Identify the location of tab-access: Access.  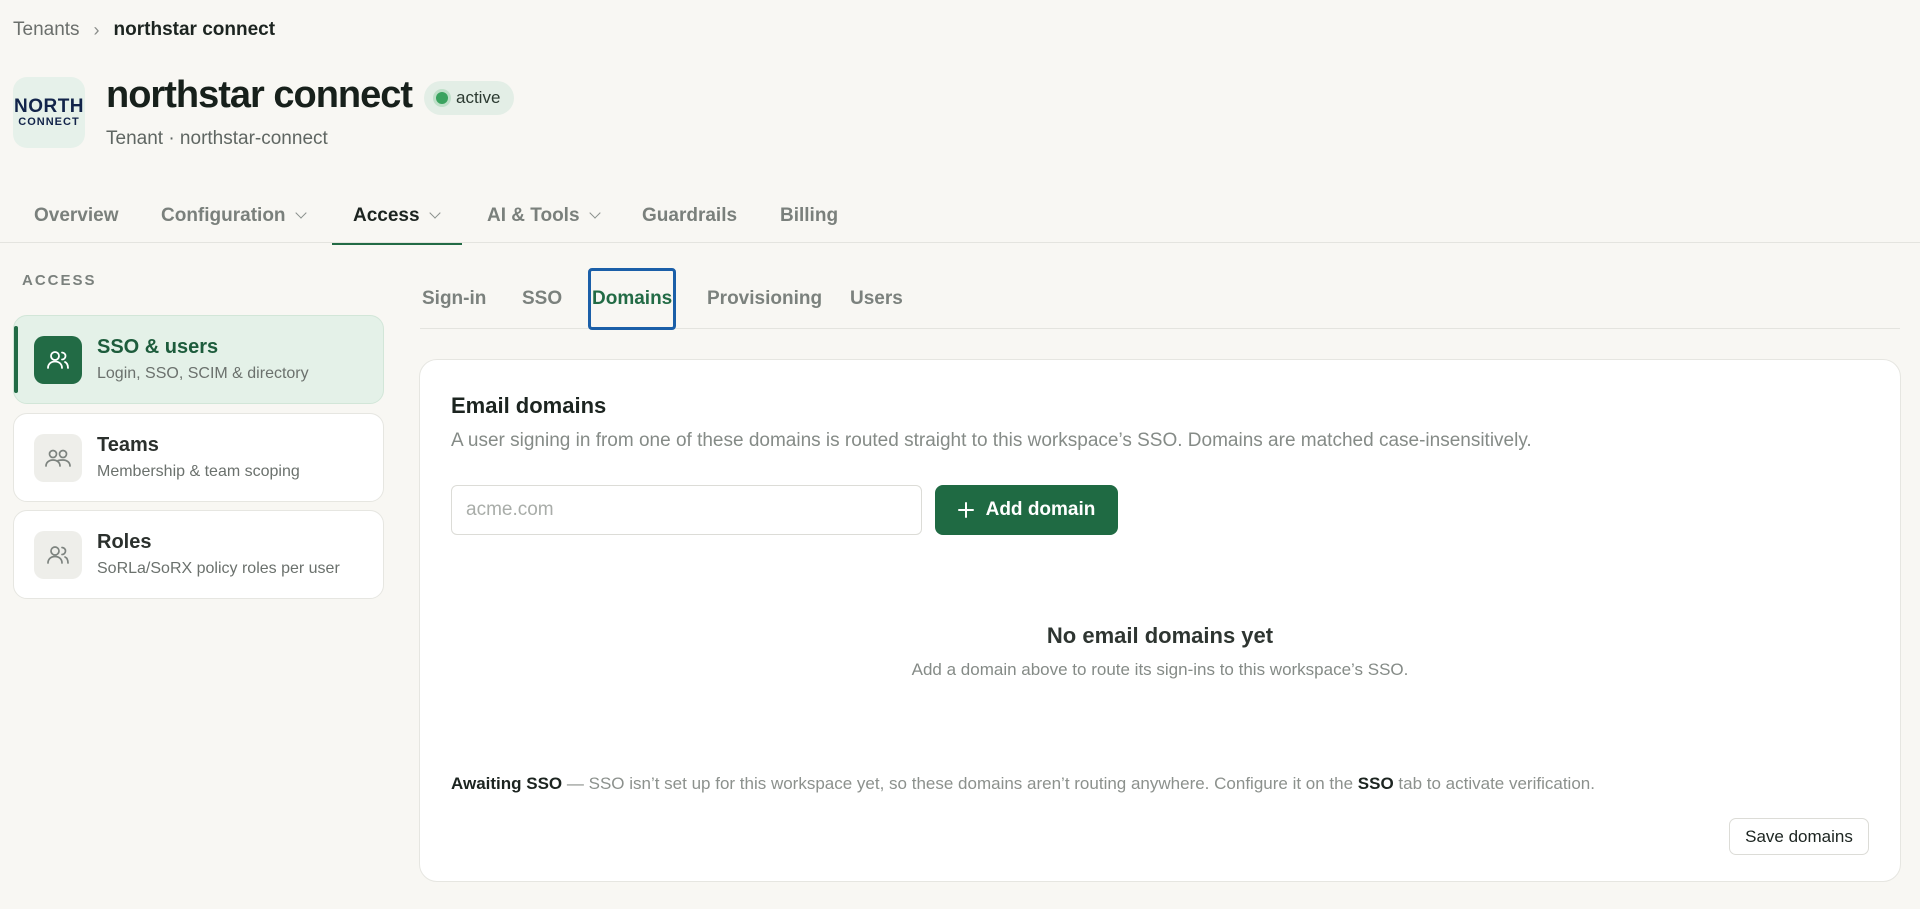
(397, 216).